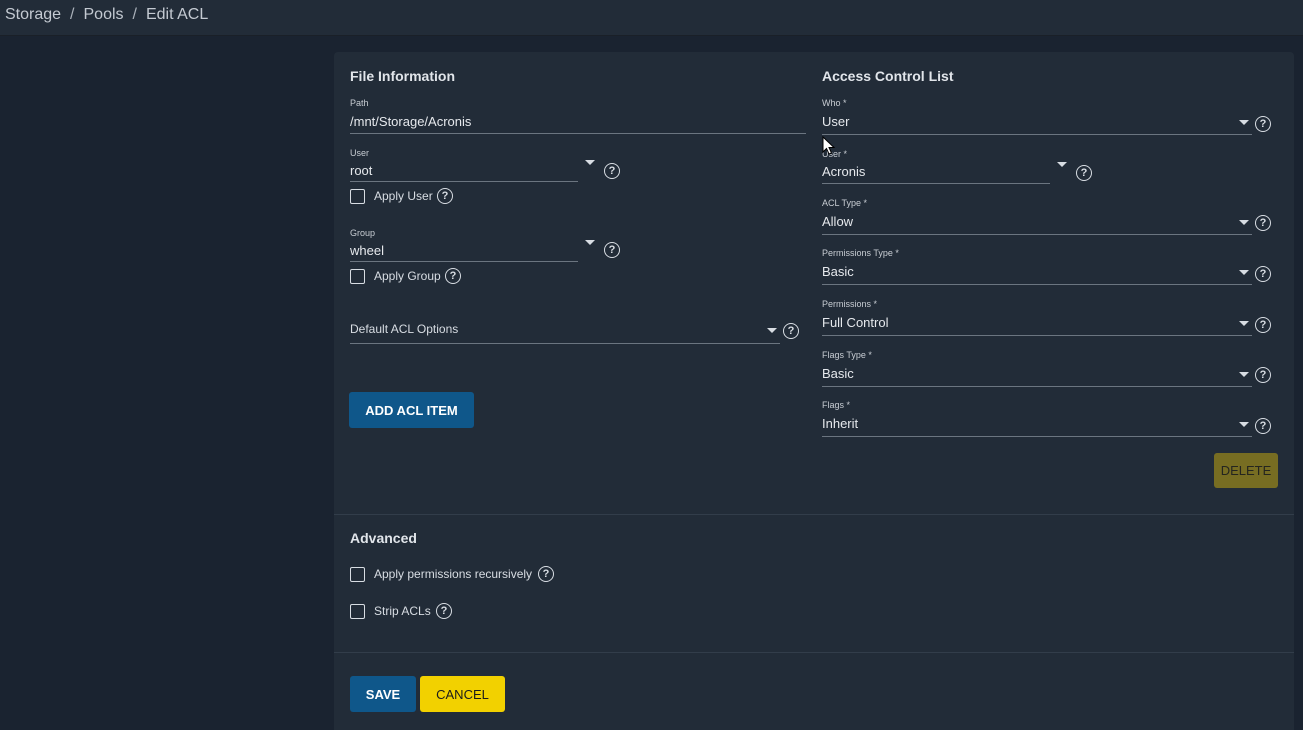 The width and height of the screenshot is (1303, 730). Describe the element at coordinates (402, 611) in the screenshot. I see `strip-acls-label: Strip ACLs` at that location.